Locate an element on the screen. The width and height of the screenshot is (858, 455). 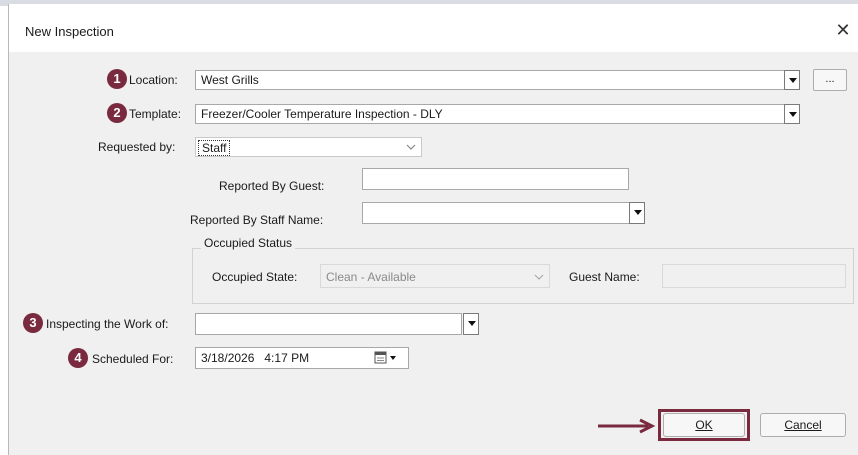
template-label: Template: is located at coordinates (155, 114).